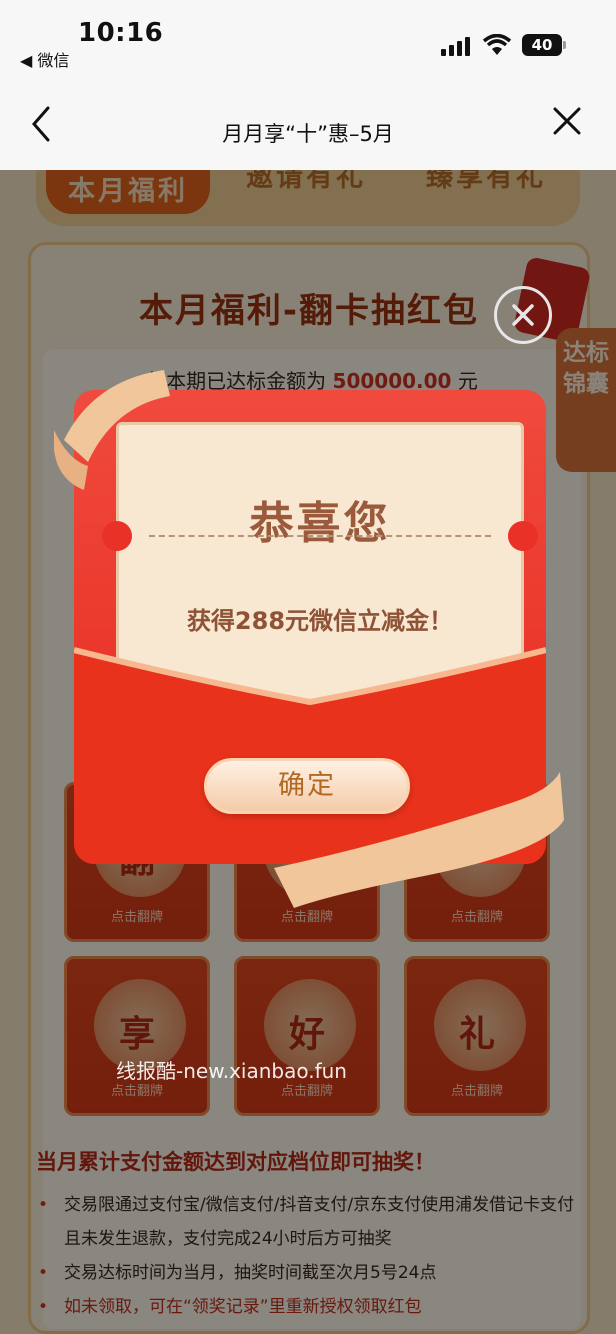 The width and height of the screenshot is (616, 1334). What do you see at coordinates (231, 1071) in the screenshot?
I see `watermark-text: 线报酷-new.xianbao.fun` at bounding box center [231, 1071].